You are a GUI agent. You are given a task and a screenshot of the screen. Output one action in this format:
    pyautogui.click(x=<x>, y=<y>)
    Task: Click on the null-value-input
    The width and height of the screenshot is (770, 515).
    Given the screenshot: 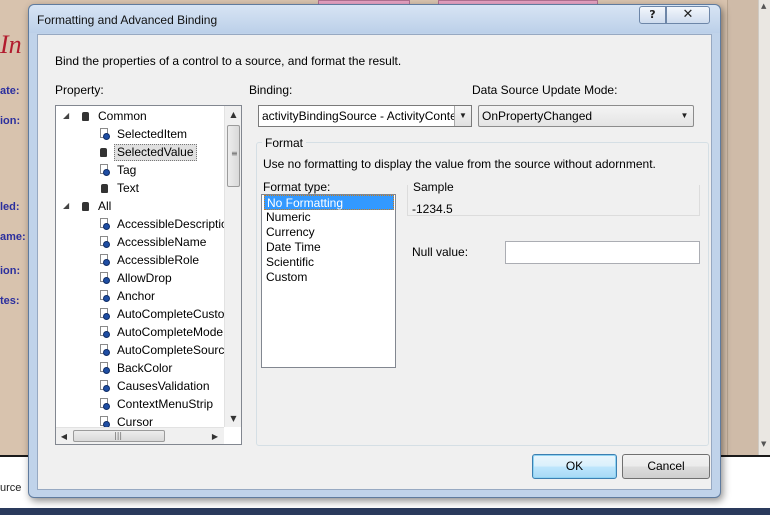 What is the action you would take?
    pyautogui.click(x=602, y=252)
    